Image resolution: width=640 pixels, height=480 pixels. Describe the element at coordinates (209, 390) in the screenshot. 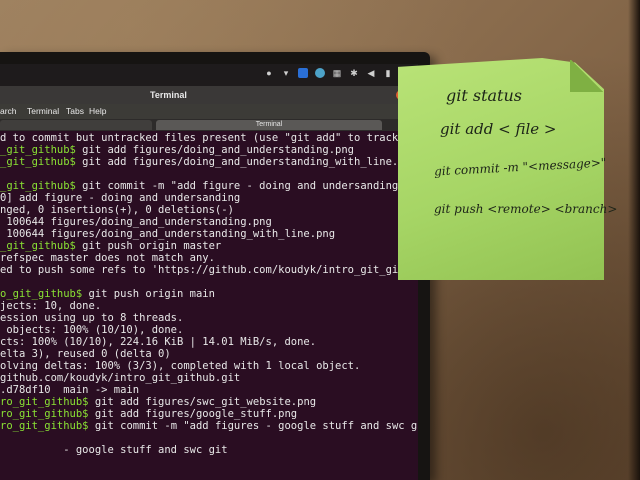

I see `terminal-line: .d78df10 main -> main` at that location.